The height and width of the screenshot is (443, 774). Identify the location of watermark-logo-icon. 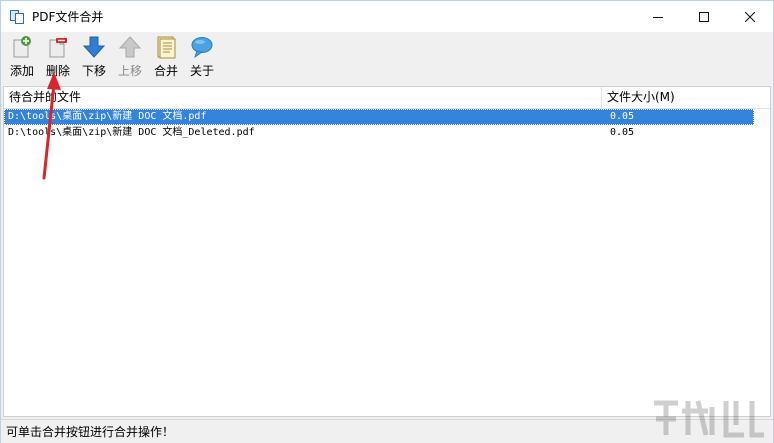
(709, 419).